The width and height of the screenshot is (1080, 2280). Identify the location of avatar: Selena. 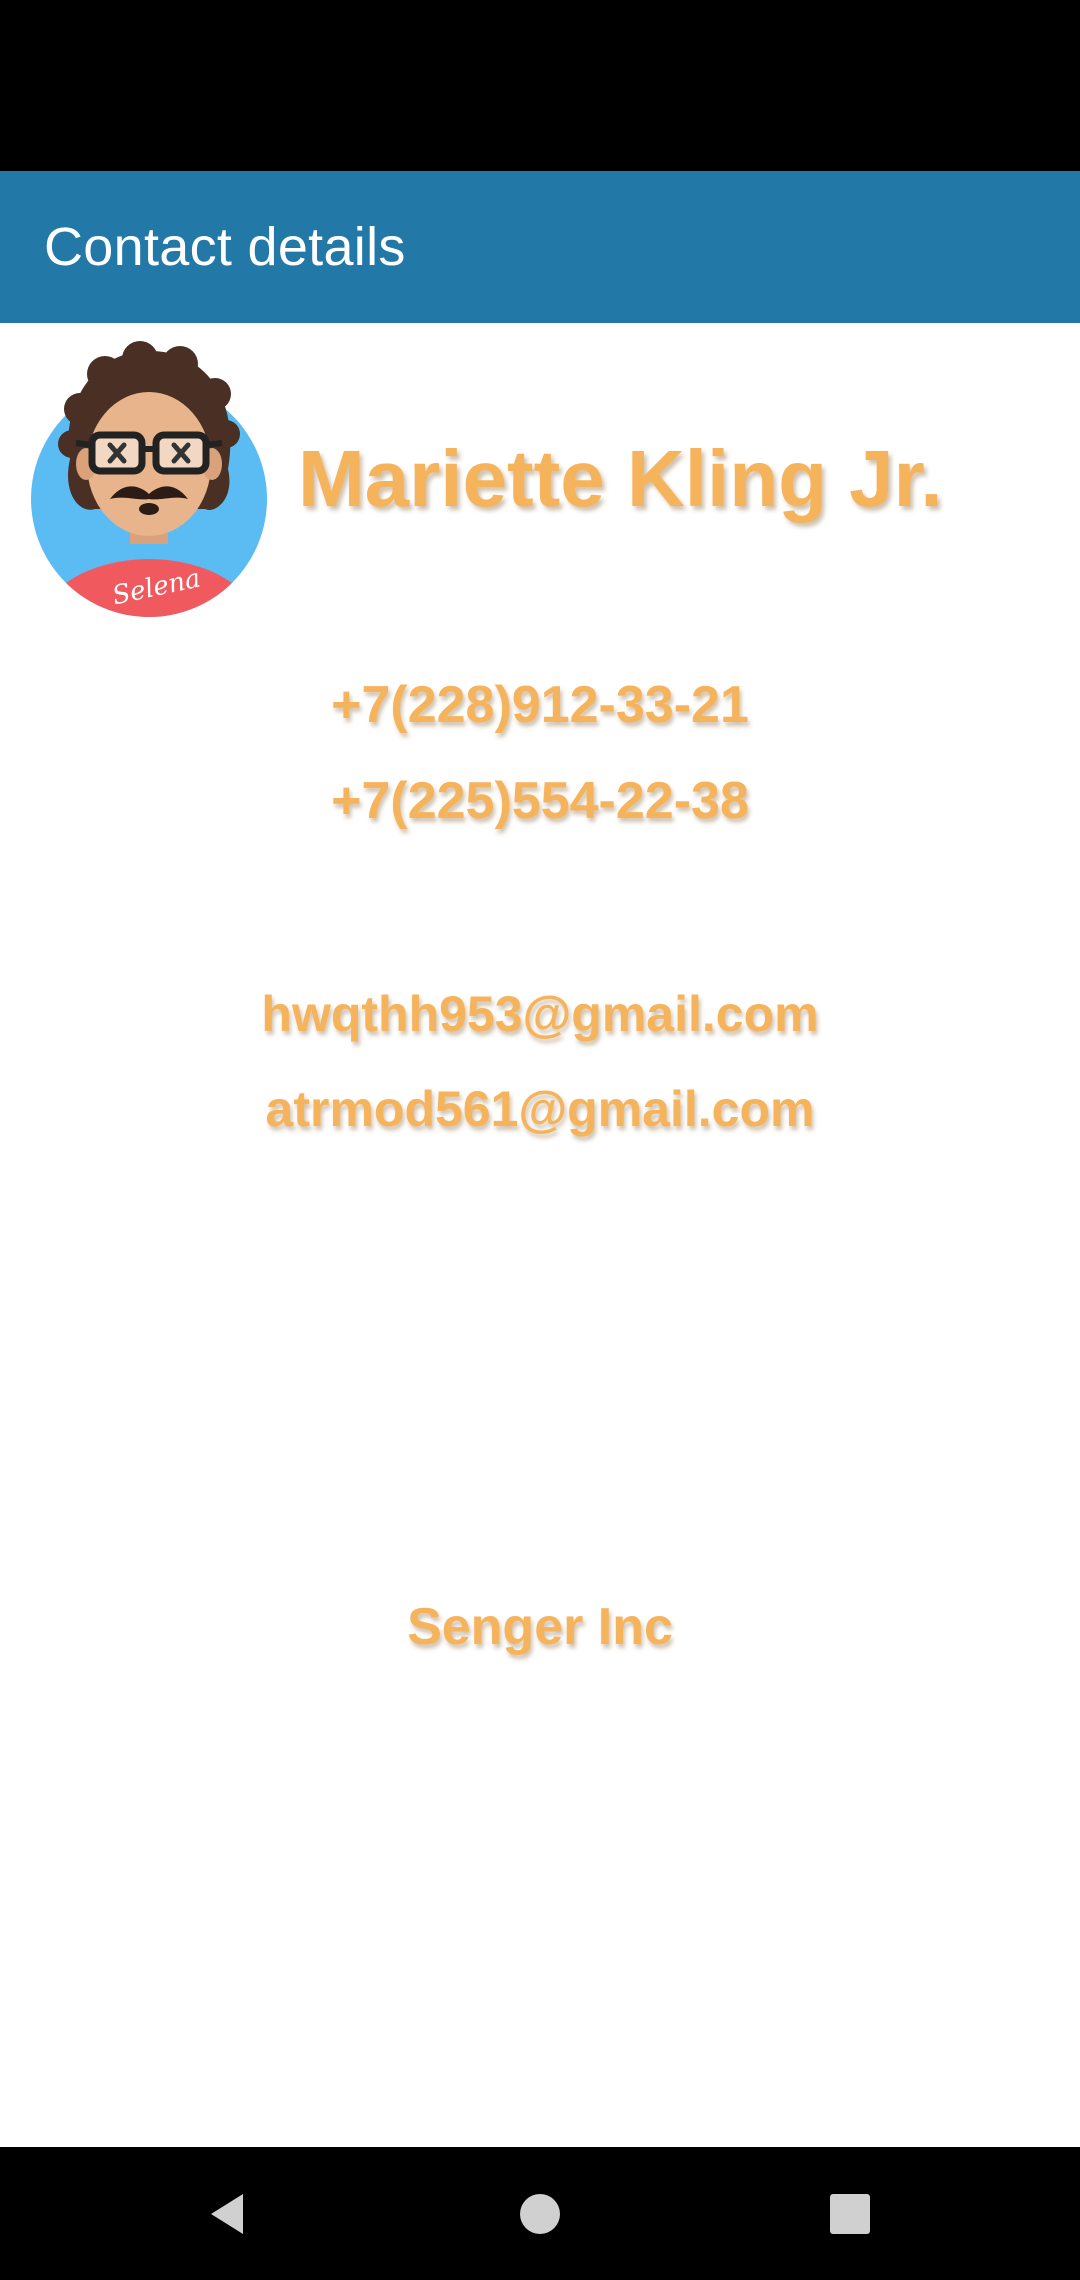
(149, 479).